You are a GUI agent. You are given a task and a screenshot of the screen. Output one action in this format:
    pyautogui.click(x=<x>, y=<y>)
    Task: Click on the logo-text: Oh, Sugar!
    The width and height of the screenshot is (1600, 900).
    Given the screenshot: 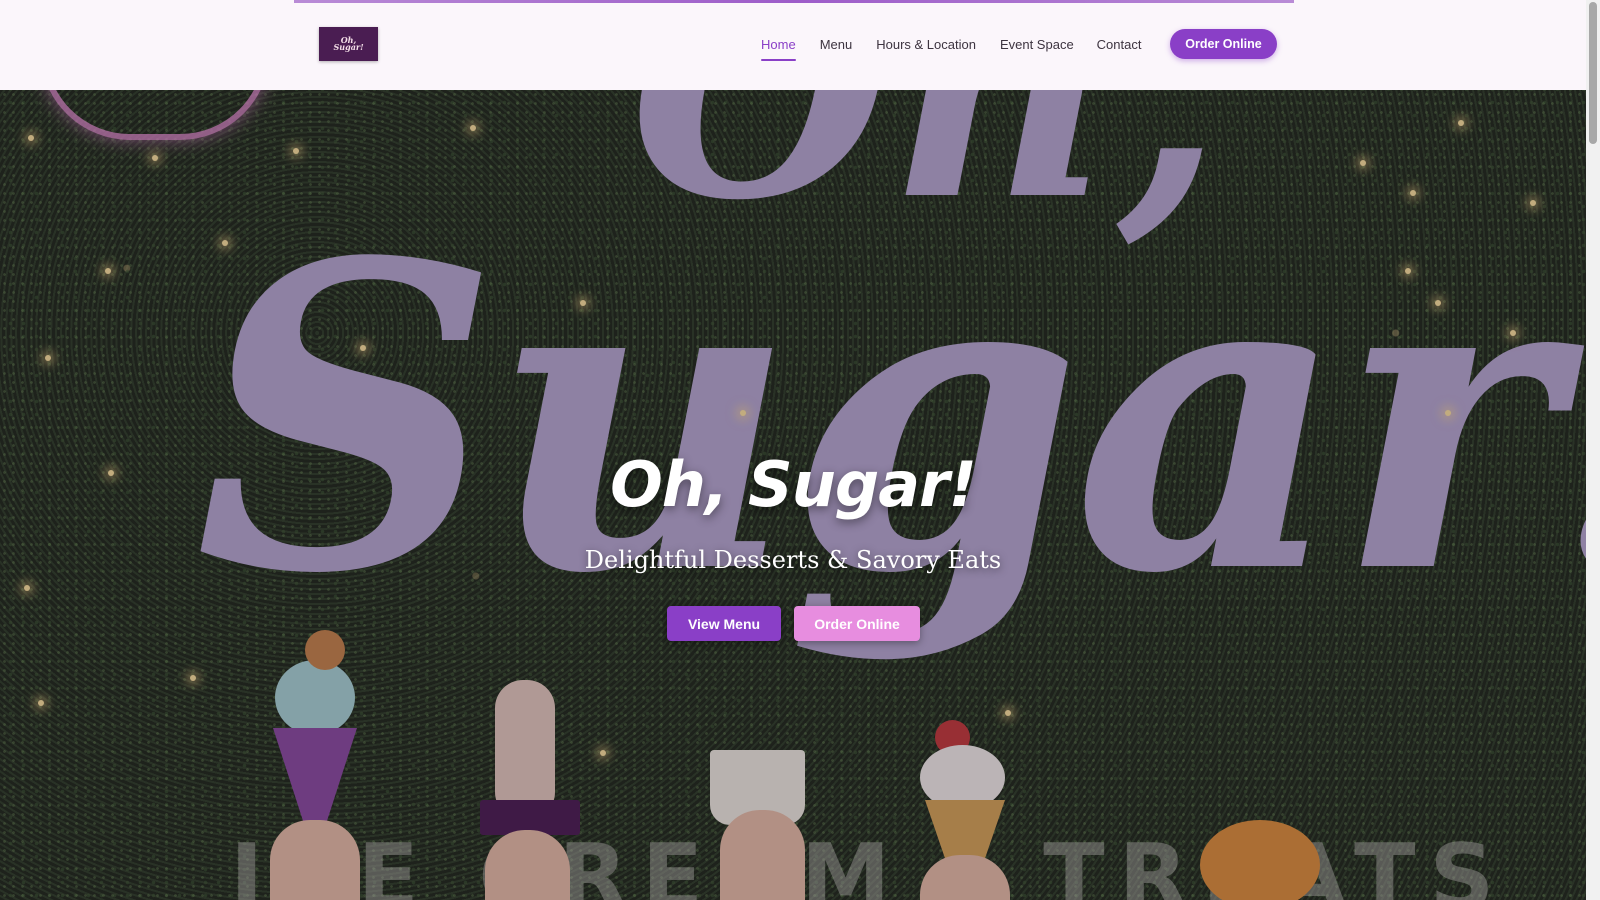 What is the action you would take?
    pyautogui.click(x=348, y=43)
    